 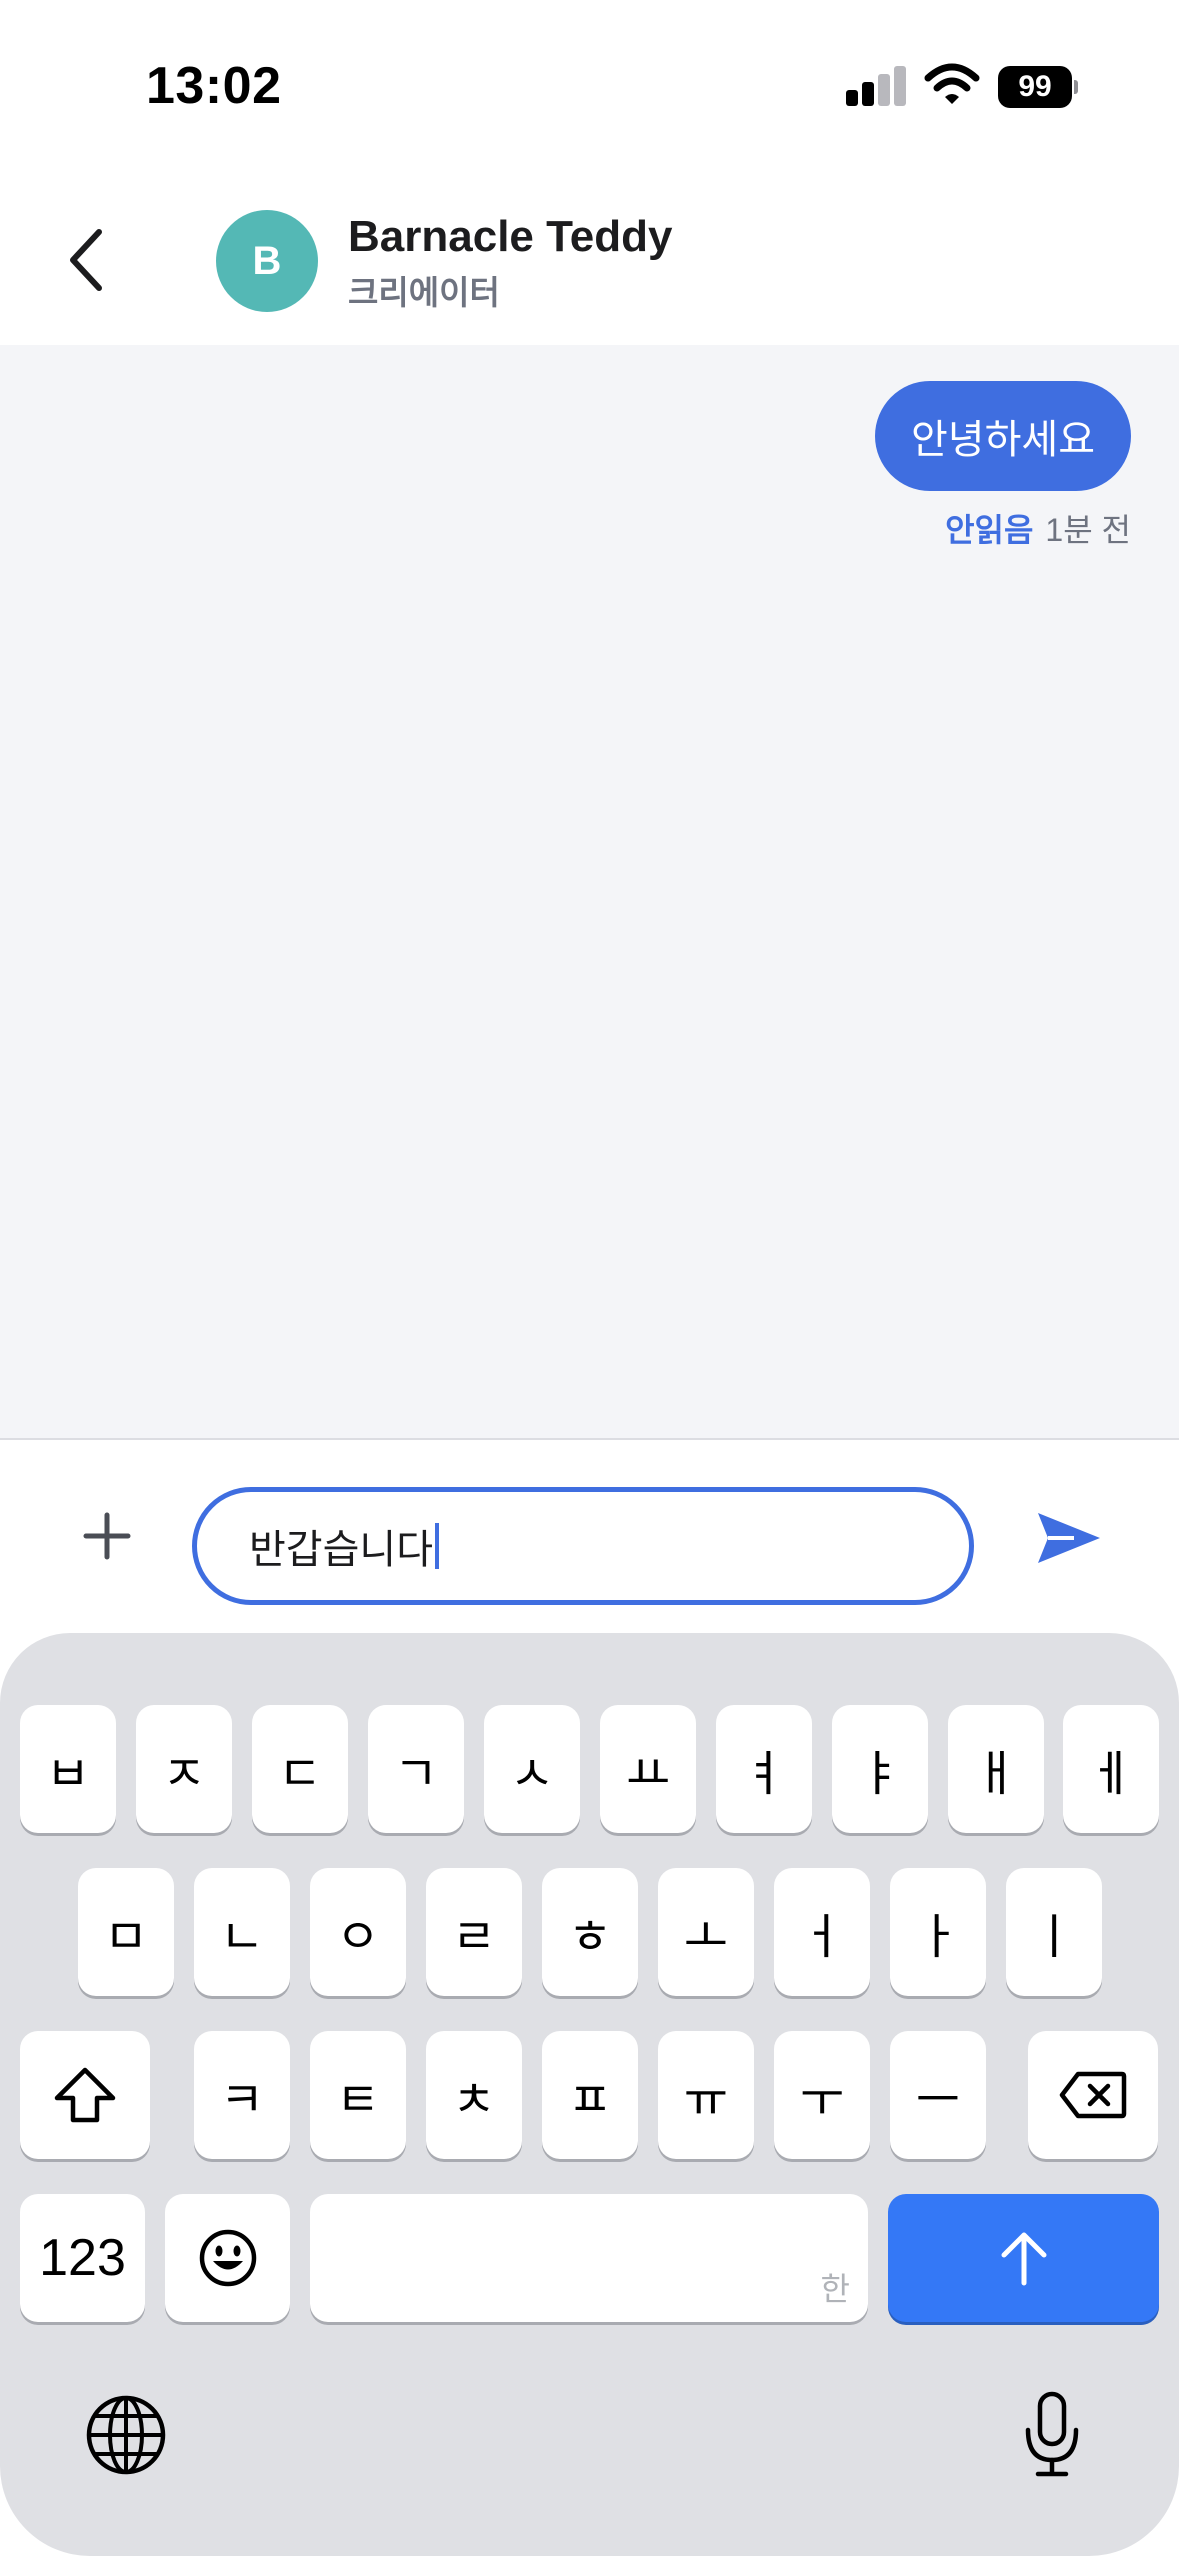 What do you see at coordinates (242, 2095) in the screenshot?
I see `key-kieuk: ㅋ` at bounding box center [242, 2095].